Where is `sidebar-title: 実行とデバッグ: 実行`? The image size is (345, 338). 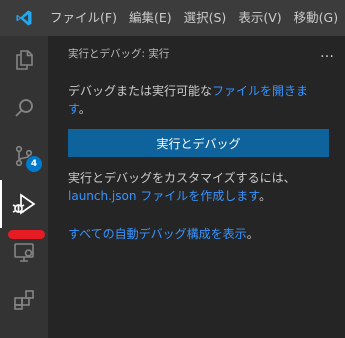
sidebar-title: 実行とデバッグ: 実行 is located at coordinates (119, 53).